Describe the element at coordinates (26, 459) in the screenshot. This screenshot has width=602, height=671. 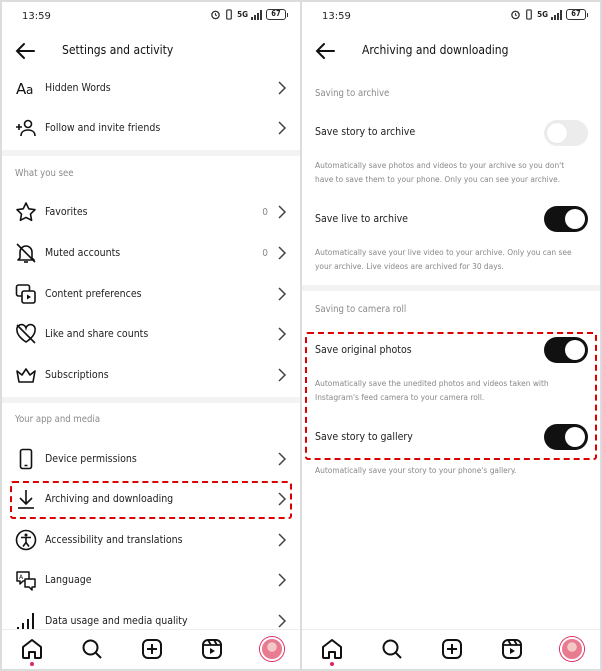
I see `phone-icon` at that location.